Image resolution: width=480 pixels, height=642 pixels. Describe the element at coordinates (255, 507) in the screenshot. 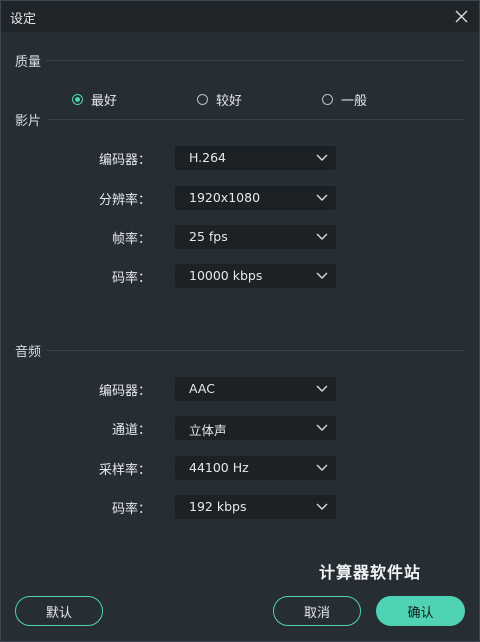

I see `audio-bitrate-select: 192 kbps` at that location.